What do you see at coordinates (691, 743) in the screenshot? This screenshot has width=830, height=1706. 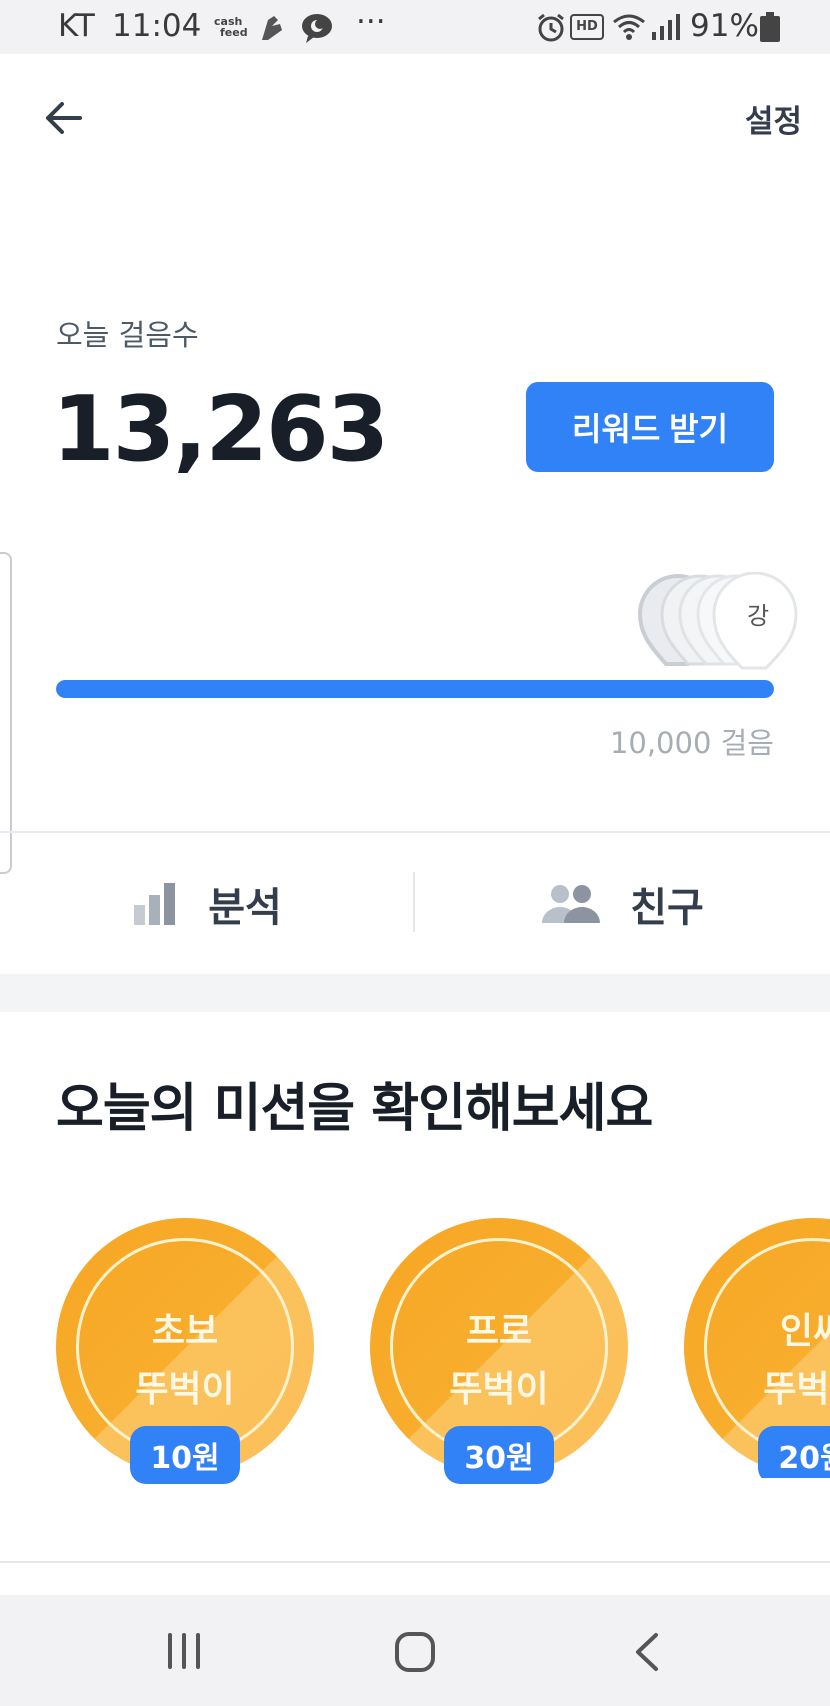 I see `goal-steps-label: 10,000 걸음` at bounding box center [691, 743].